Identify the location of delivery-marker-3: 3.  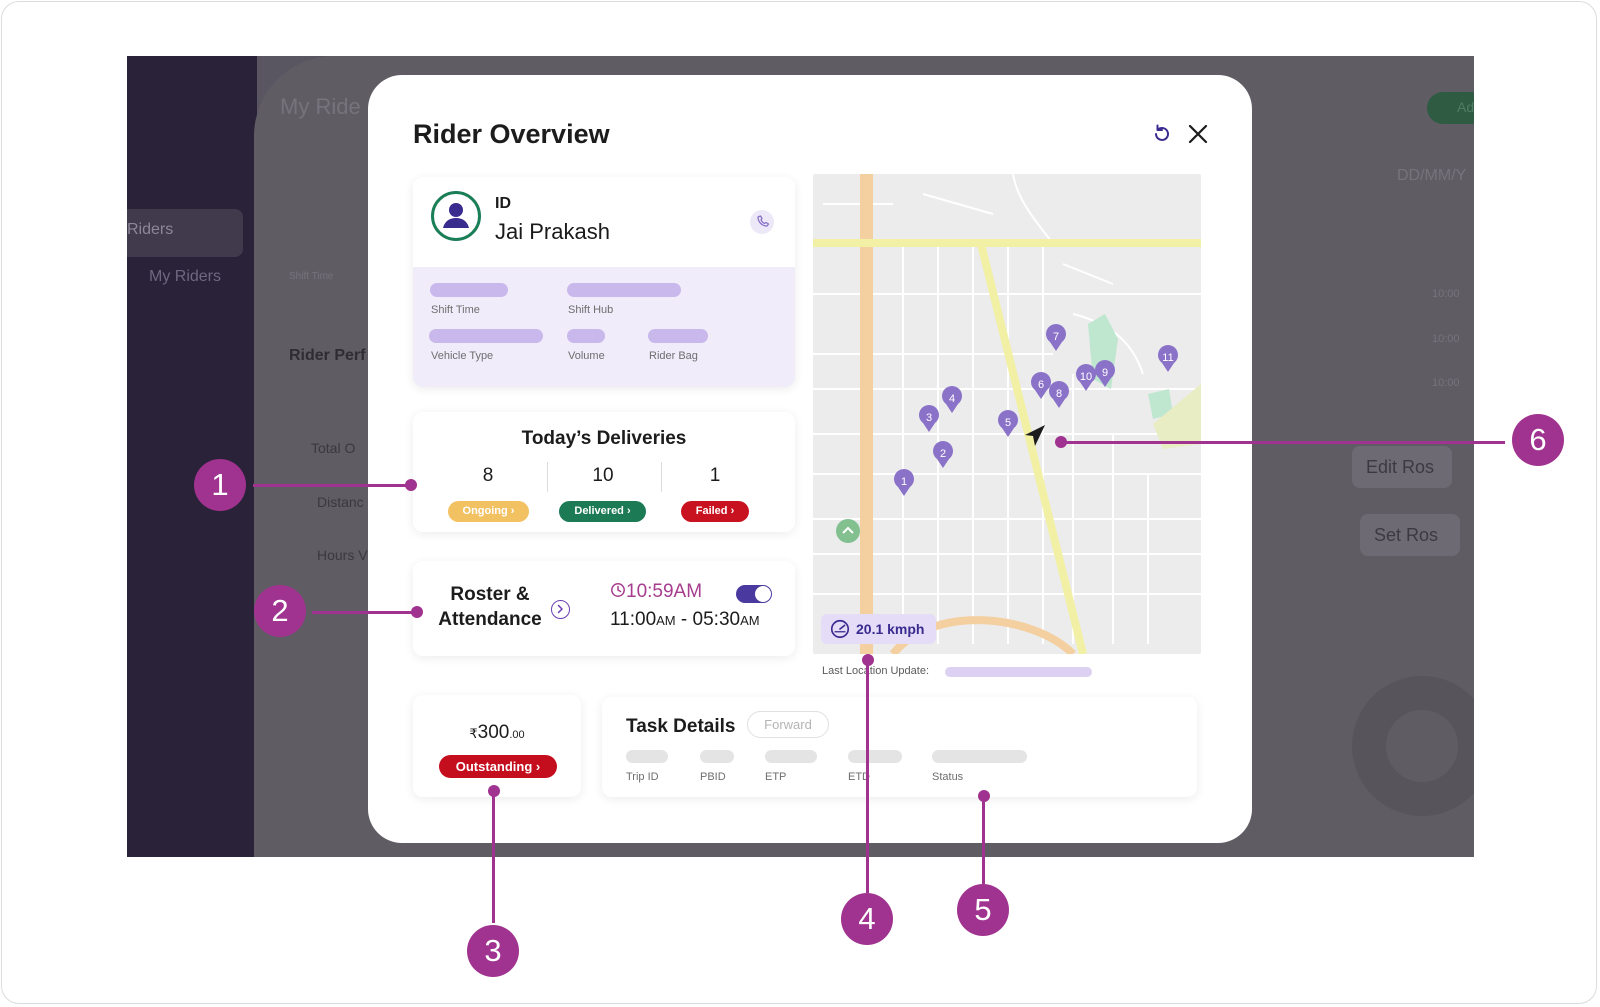
(929, 418).